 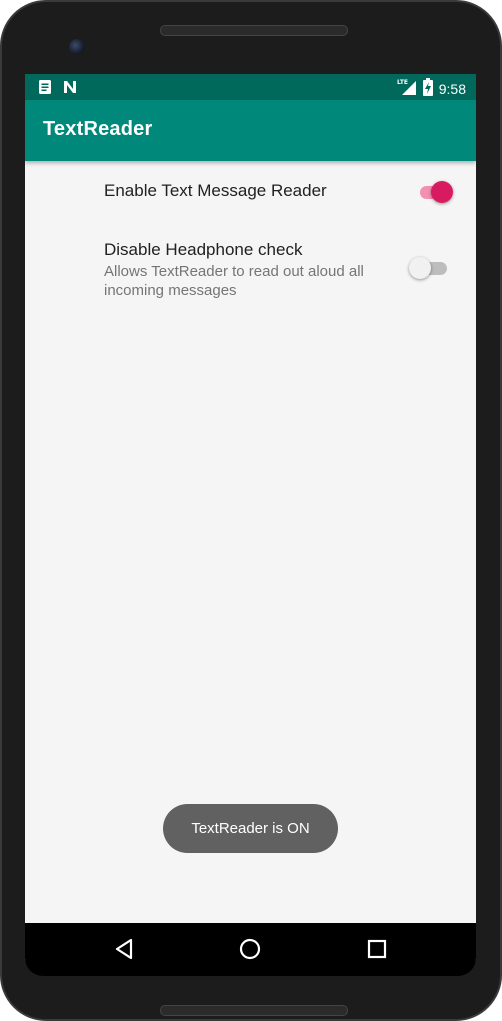 What do you see at coordinates (125, 949) in the screenshot?
I see `back-icon` at bounding box center [125, 949].